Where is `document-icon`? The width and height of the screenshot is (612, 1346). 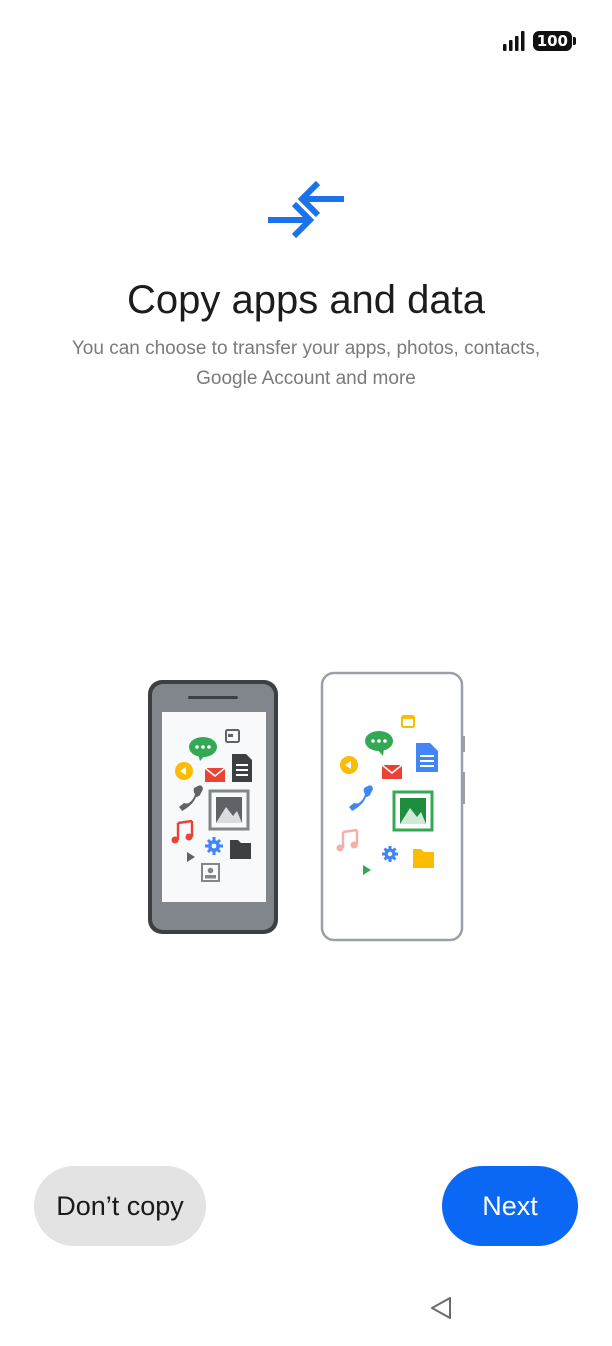
document-icon is located at coordinates (242, 768).